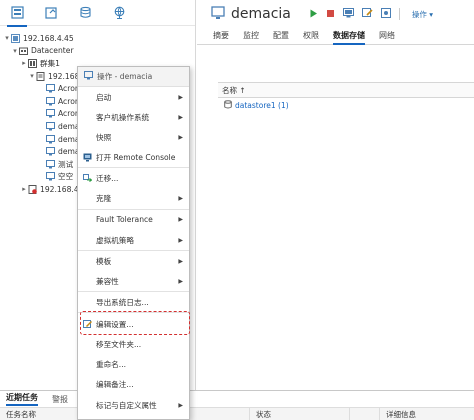  Describe the element at coordinates (261, 14) in the screenshot. I see `vm-title: demacia` at that location.